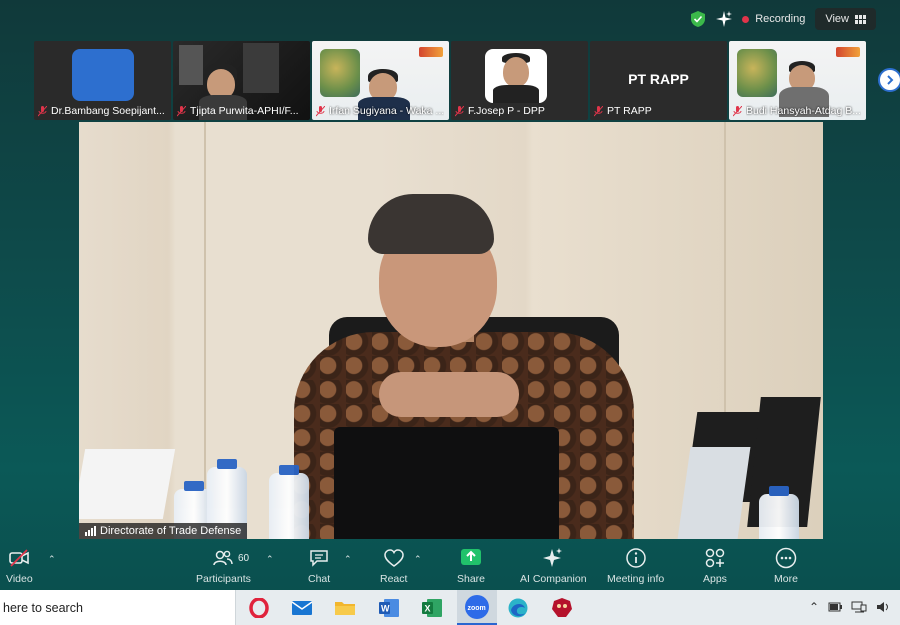 Image resolution: width=900 pixels, height=625 pixels. I want to click on video-off-icon, so click(19, 558).